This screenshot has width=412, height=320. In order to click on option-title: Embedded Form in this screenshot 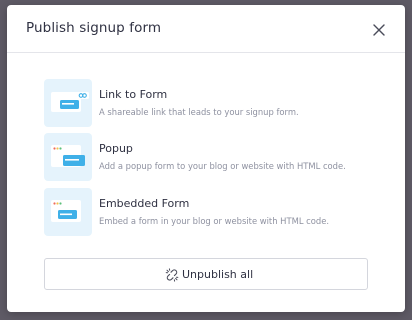, I will do `click(144, 203)`.